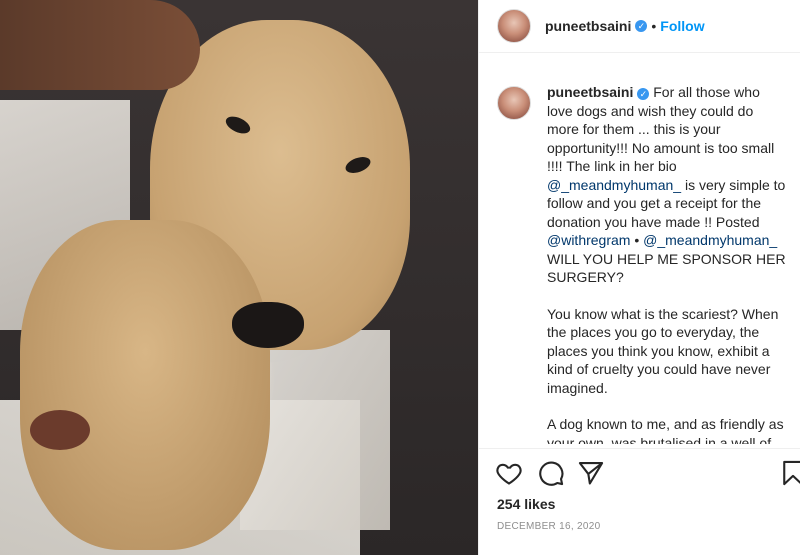  Describe the element at coordinates (509, 473) in the screenshot. I see `heart-icon` at that location.